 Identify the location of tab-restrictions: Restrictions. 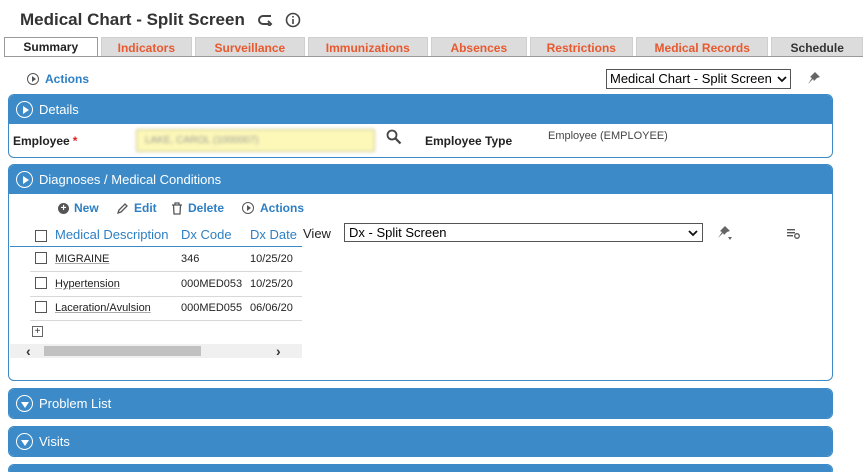
(581, 47).